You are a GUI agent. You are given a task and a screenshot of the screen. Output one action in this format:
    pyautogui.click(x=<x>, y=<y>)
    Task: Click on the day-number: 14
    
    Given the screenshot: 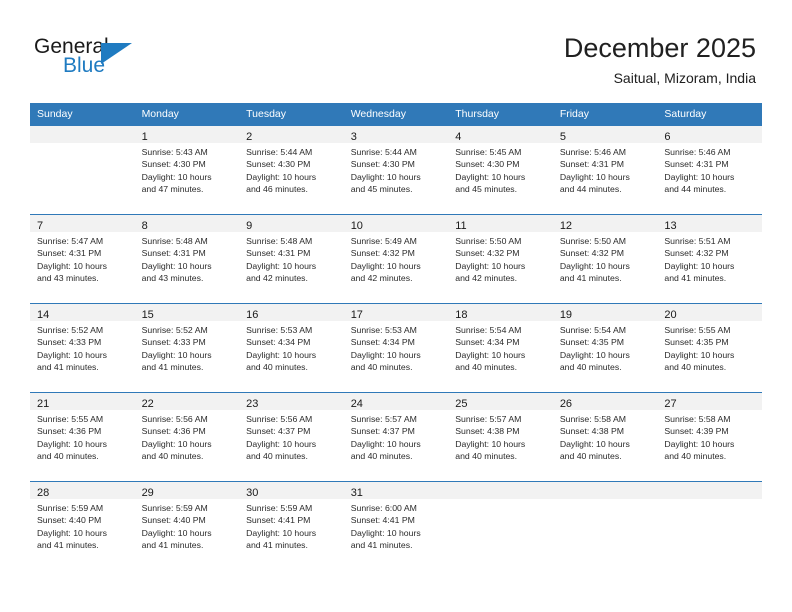 What is the action you would take?
    pyautogui.click(x=43, y=315)
    